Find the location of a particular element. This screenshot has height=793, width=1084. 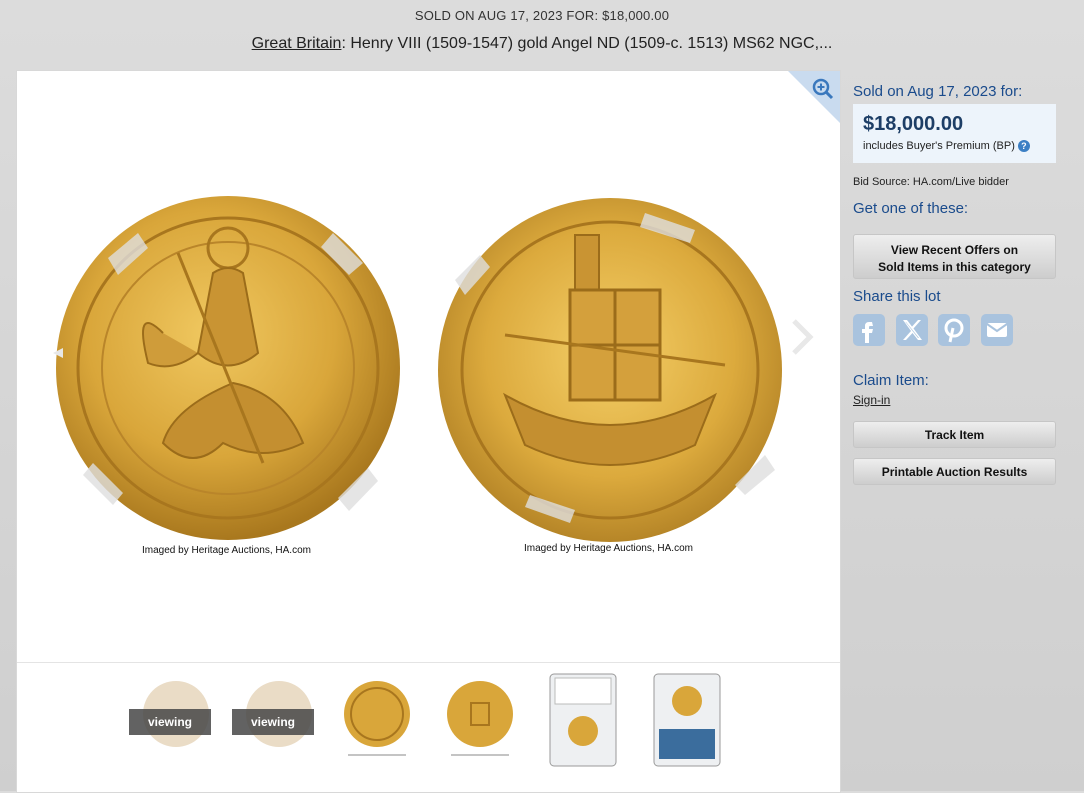

reverse-thumb: viewing is located at coordinates (273, 721).